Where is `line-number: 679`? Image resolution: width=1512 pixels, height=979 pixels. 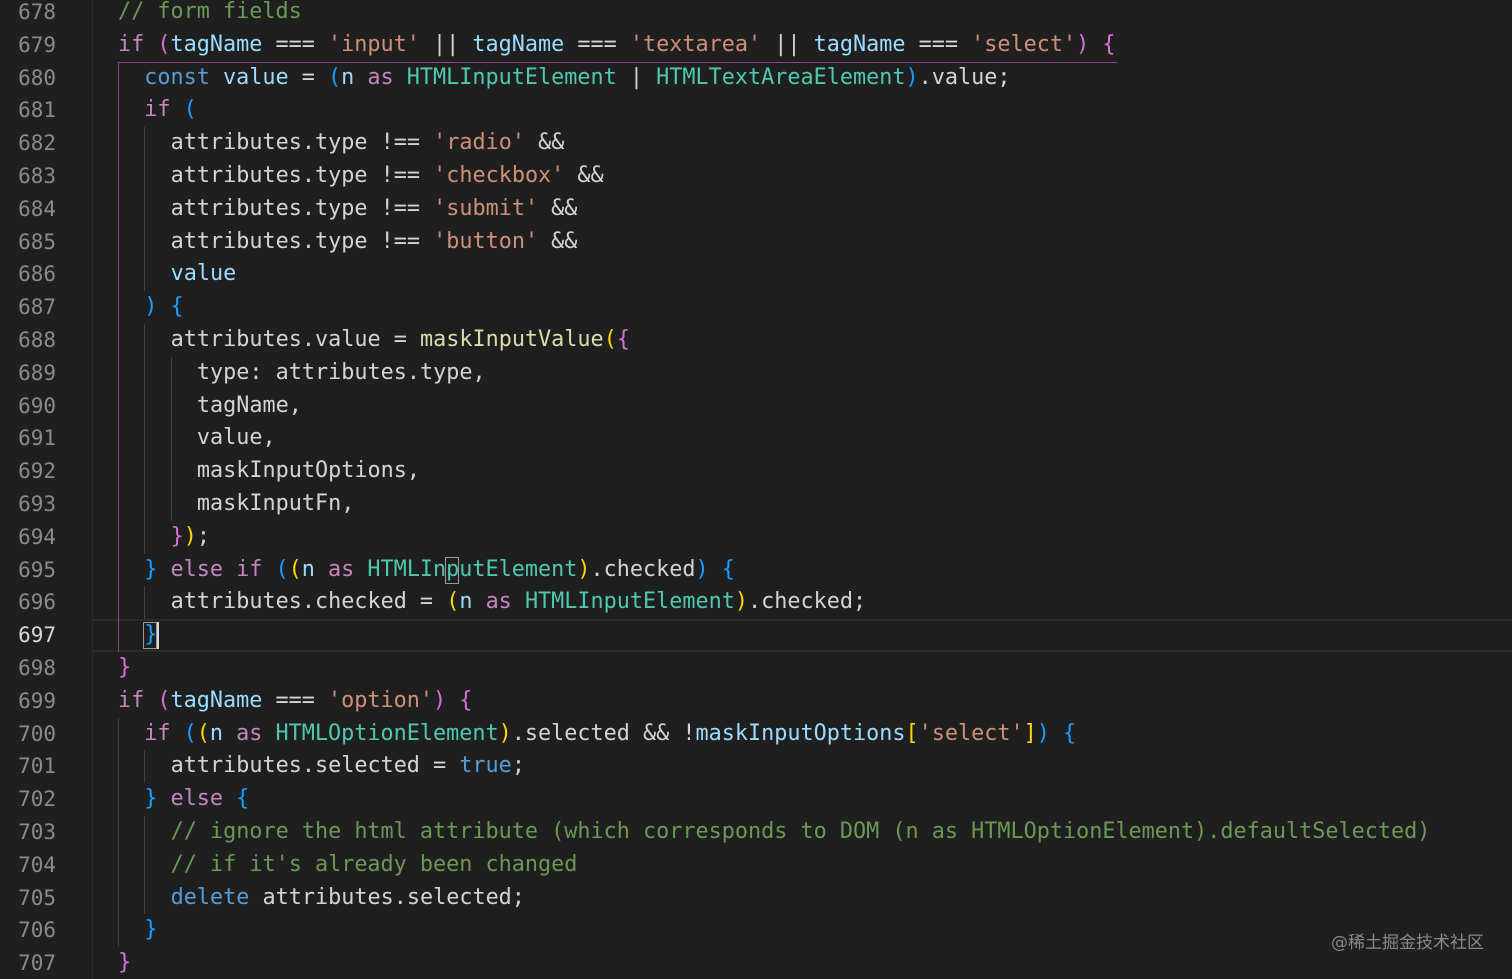 line-number: 679 is located at coordinates (37, 44).